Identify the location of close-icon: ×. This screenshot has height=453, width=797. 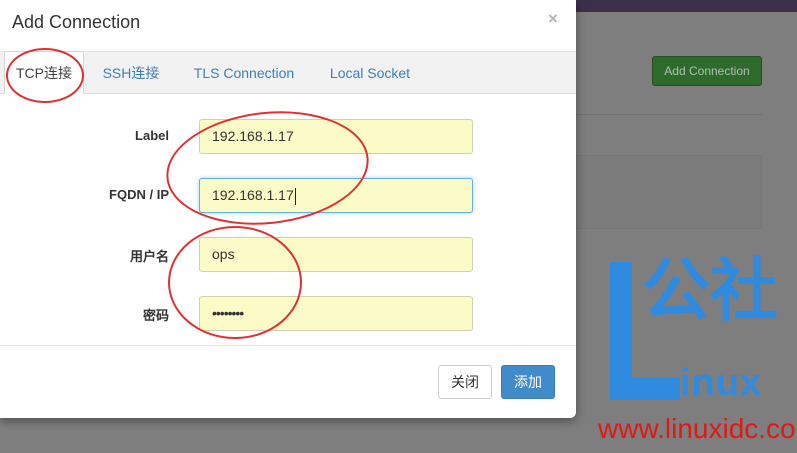
(553, 19).